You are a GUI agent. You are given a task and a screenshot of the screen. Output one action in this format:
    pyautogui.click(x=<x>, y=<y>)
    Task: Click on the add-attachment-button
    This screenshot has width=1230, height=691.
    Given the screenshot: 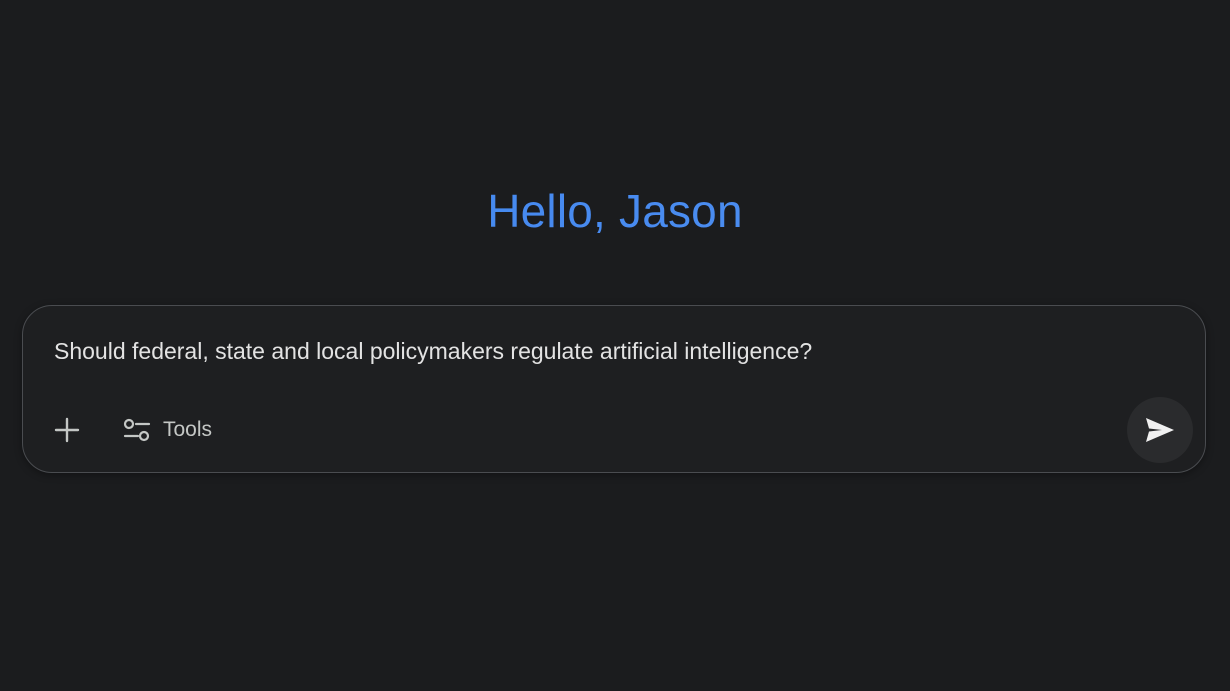 What is the action you would take?
    pyautogui.click(x=67, y=430)
    